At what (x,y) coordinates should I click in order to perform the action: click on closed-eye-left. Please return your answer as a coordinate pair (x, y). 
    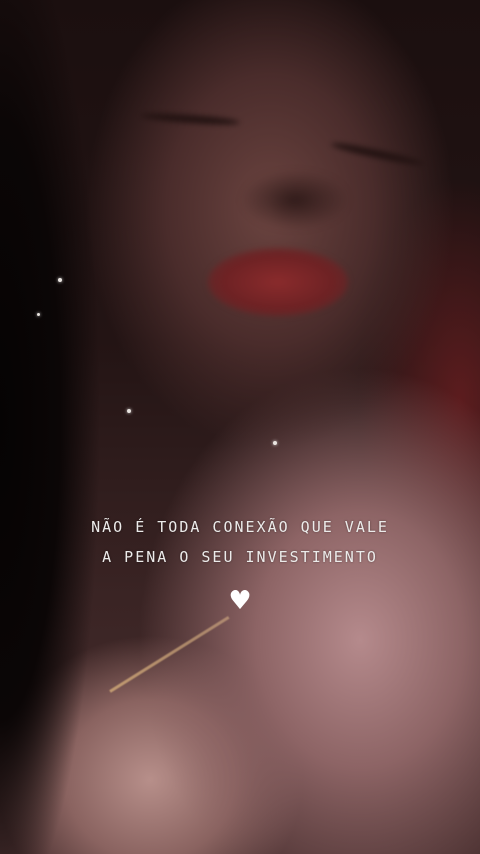
    Looking at the image, I should click on (190, 119).